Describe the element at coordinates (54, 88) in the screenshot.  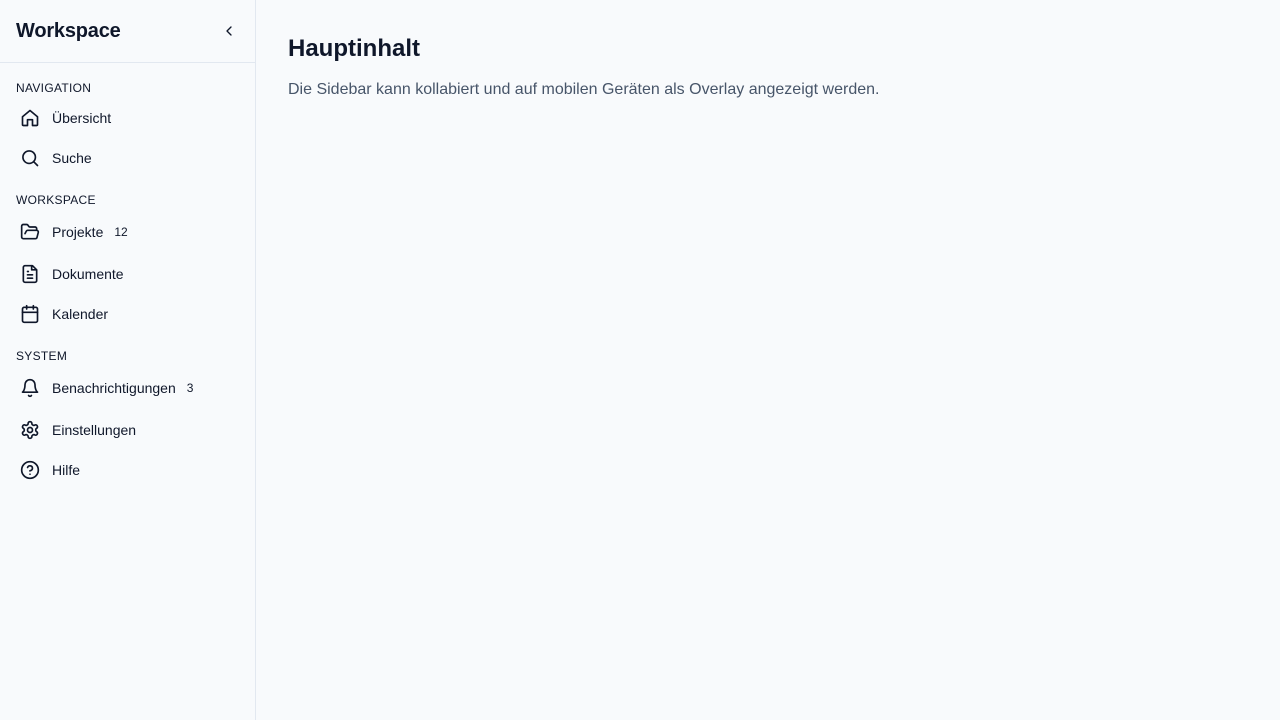
I see `section-label-navigation: NAVIGATION` at that location.